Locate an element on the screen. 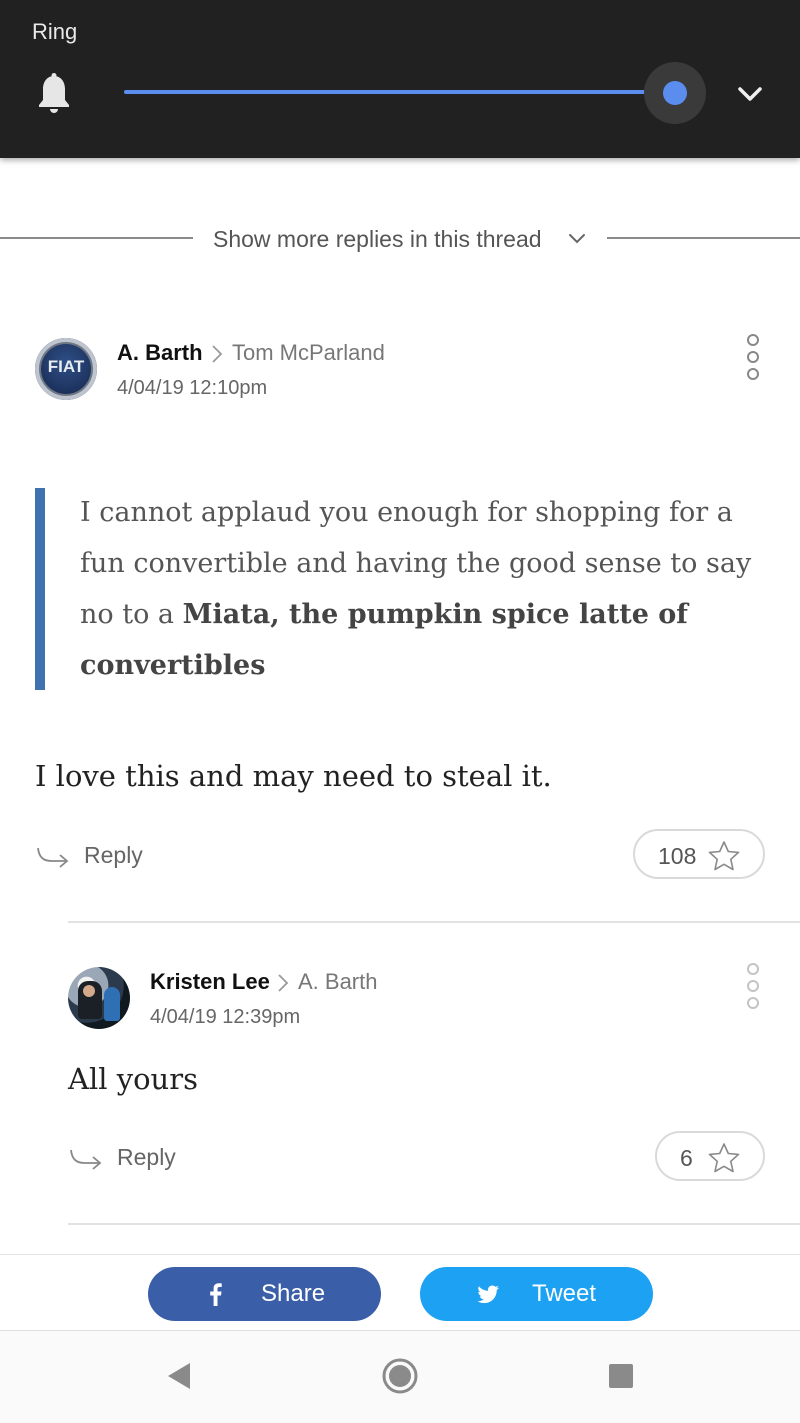 This screenshot has width=800, height=1423. comment-author: A. Barth is located at coordinates (160, 353).